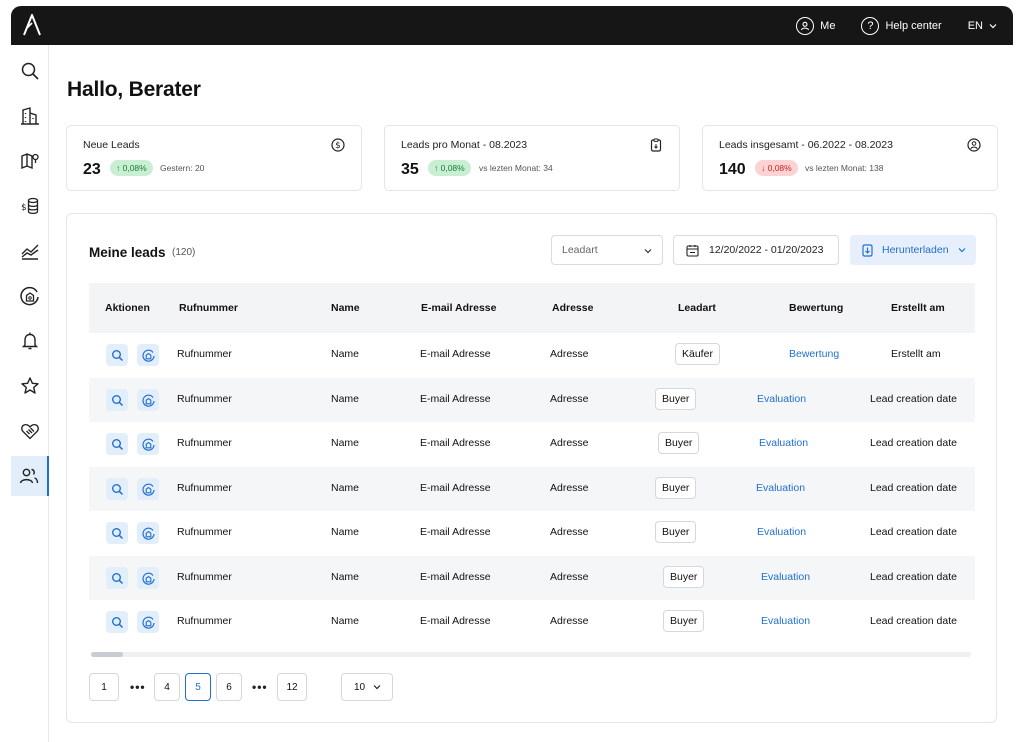 Image resolution: width=1024 pixels, height=742 pixels. I want to click on scrollbar-thumb, so click(107, 654).